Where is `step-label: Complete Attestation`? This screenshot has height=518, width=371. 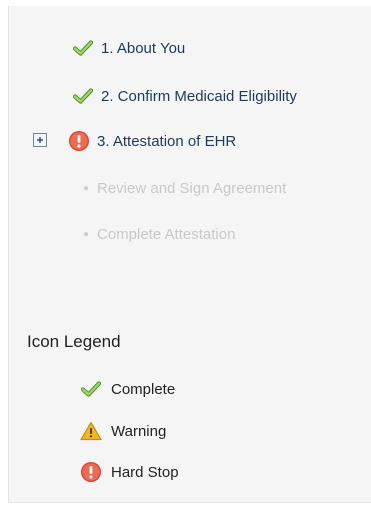
step-label: Complete Attestation is located at coordinates (166, 234).